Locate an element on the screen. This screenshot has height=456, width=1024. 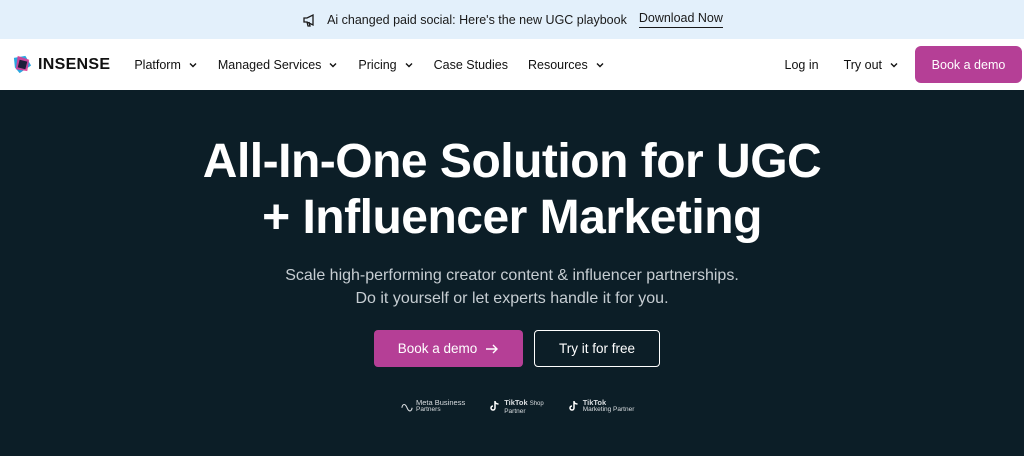
partner-line-2: Partners is located at coordinates (428, 409).